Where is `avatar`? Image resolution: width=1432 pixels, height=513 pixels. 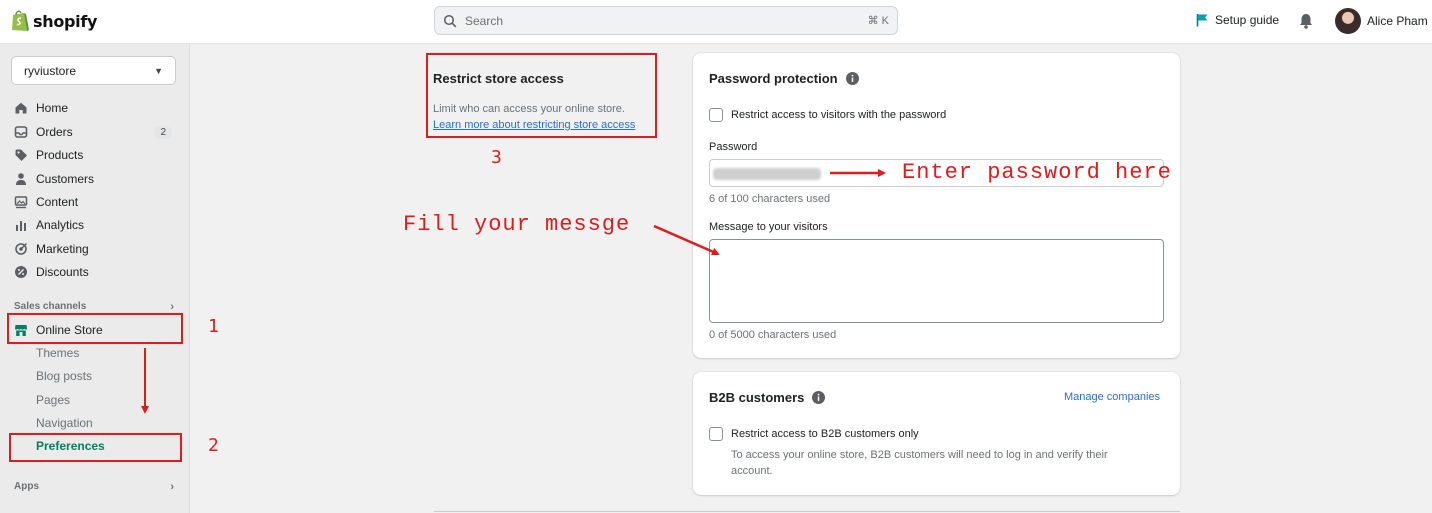
avatar is located at coordinates (1348, 21).